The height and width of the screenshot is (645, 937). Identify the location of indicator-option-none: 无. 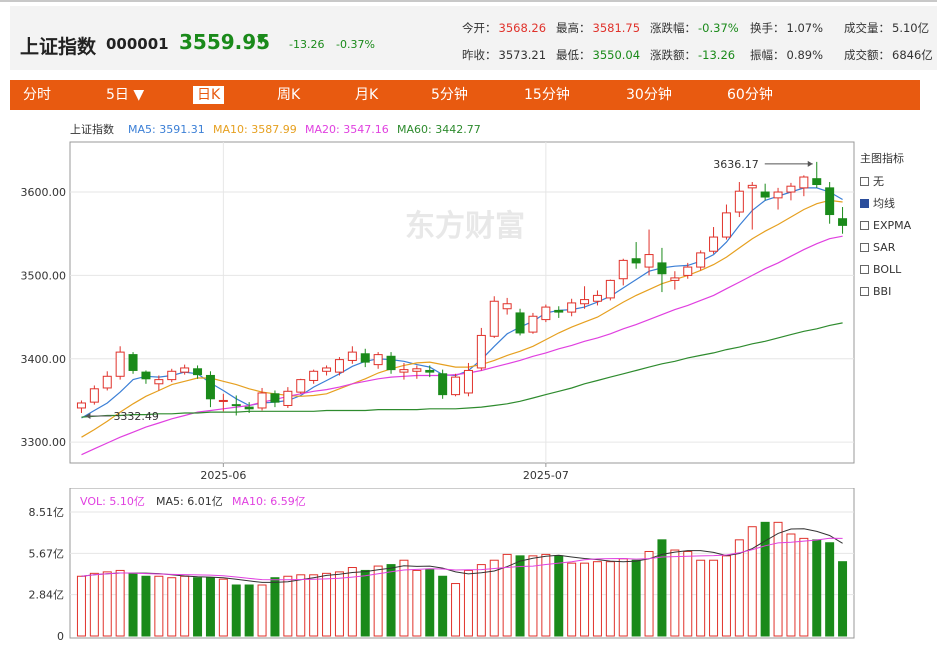
(885, 181).